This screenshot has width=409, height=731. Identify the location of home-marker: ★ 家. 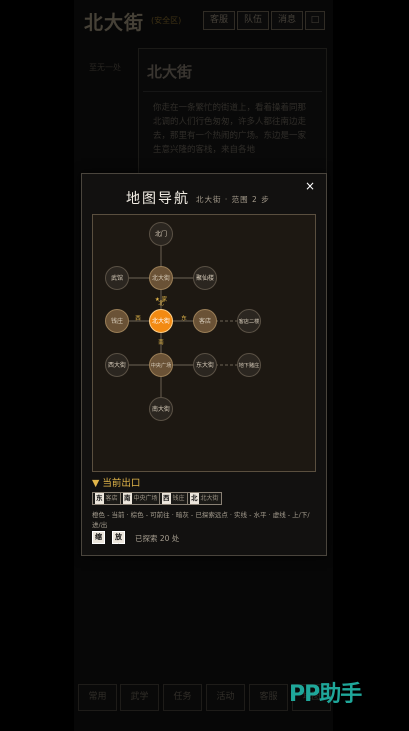
(161, 299).